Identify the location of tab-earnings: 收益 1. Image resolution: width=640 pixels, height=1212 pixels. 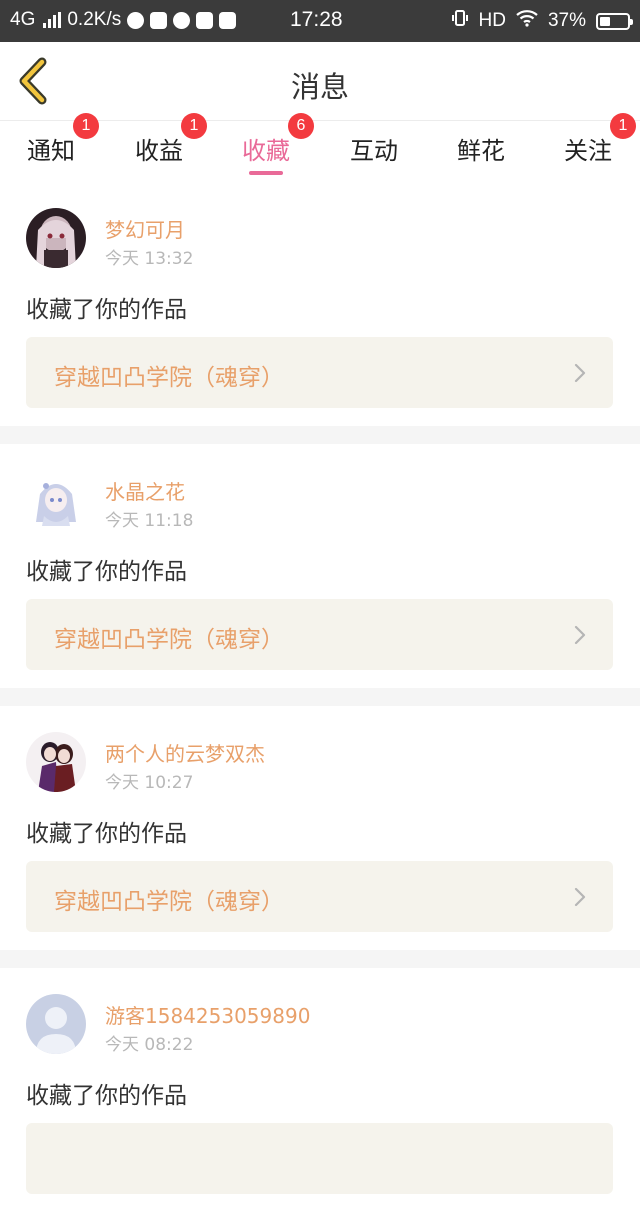
(159, 139).